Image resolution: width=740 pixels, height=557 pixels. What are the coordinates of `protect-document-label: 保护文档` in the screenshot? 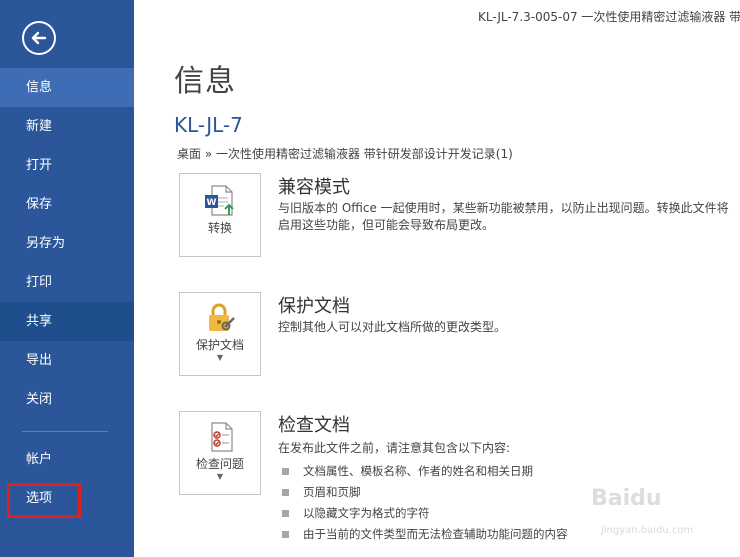 It's located at (219, 345).